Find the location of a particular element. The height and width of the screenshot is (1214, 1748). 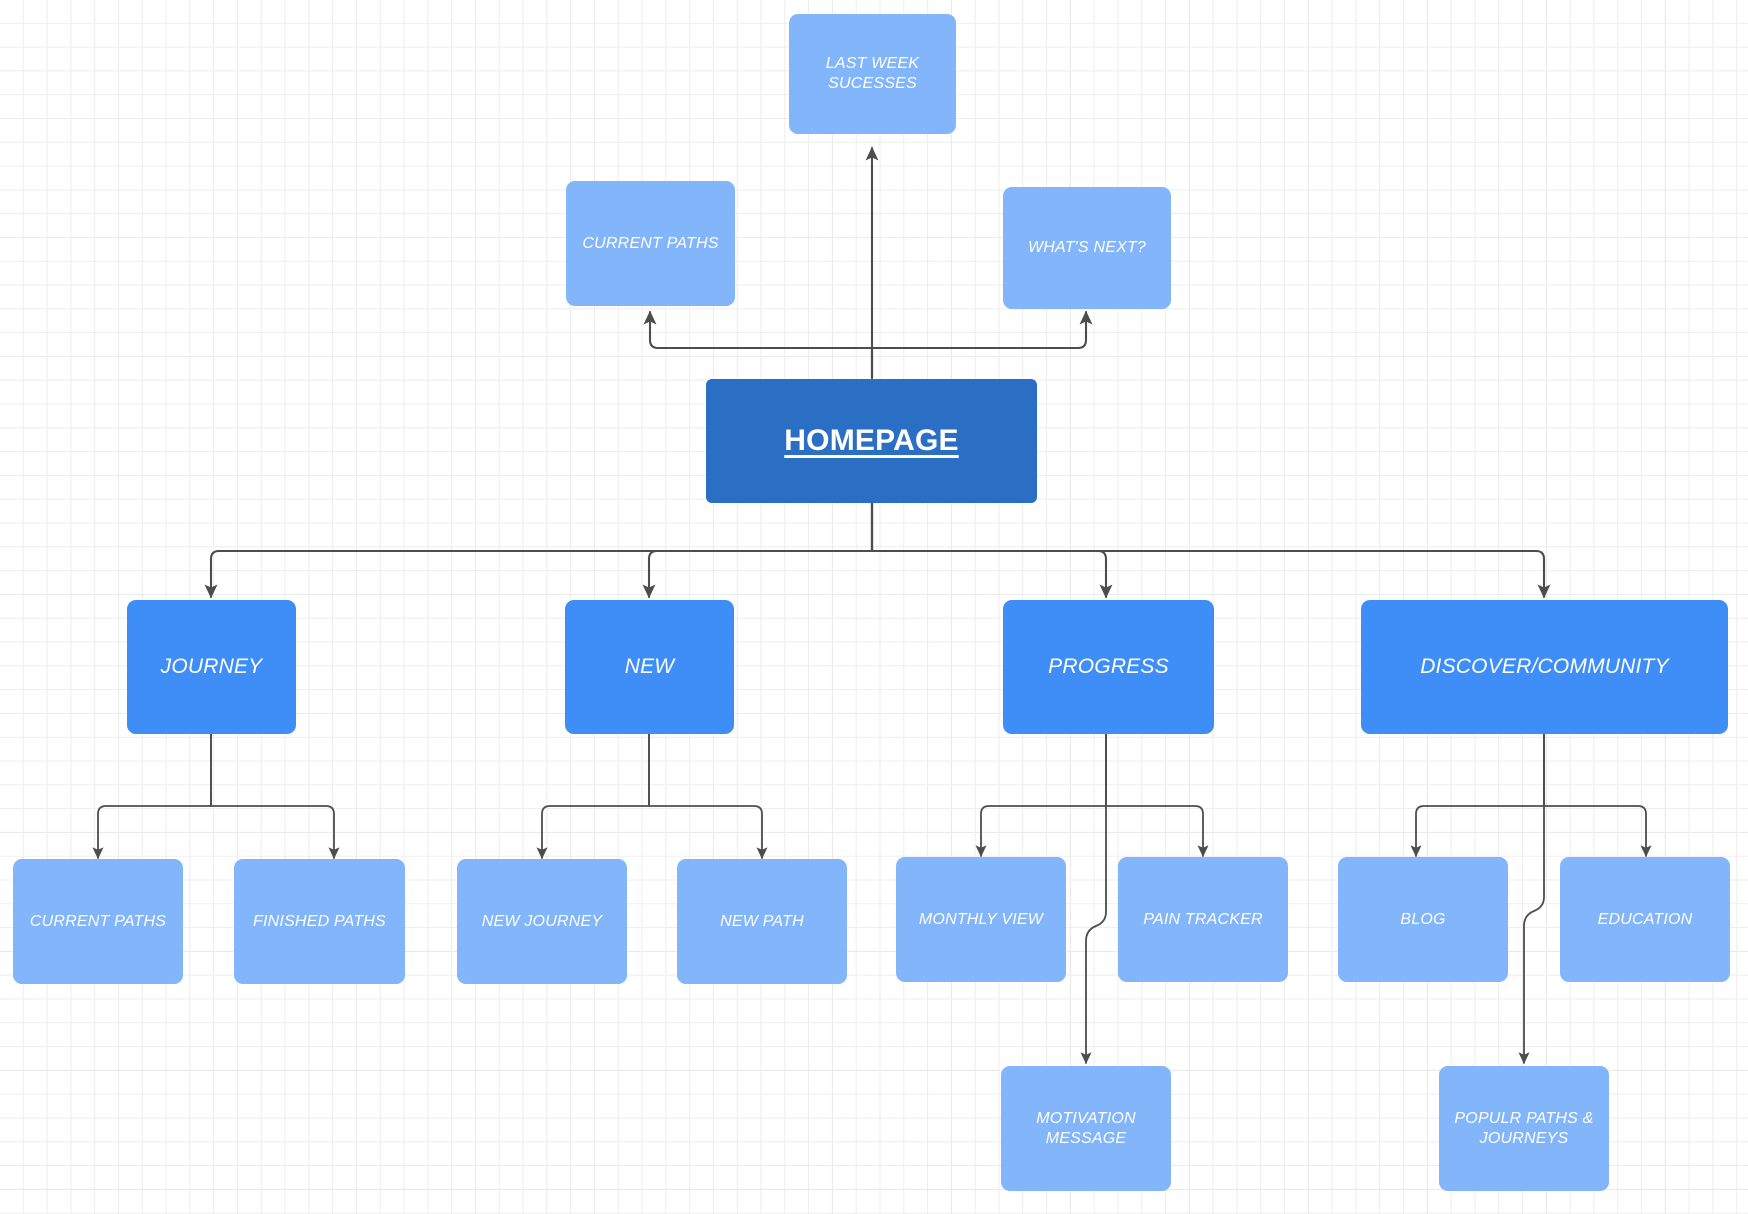

node-last-week-sucesses: LAST WEEK SUCESSES is located at coordinates (872, 74).